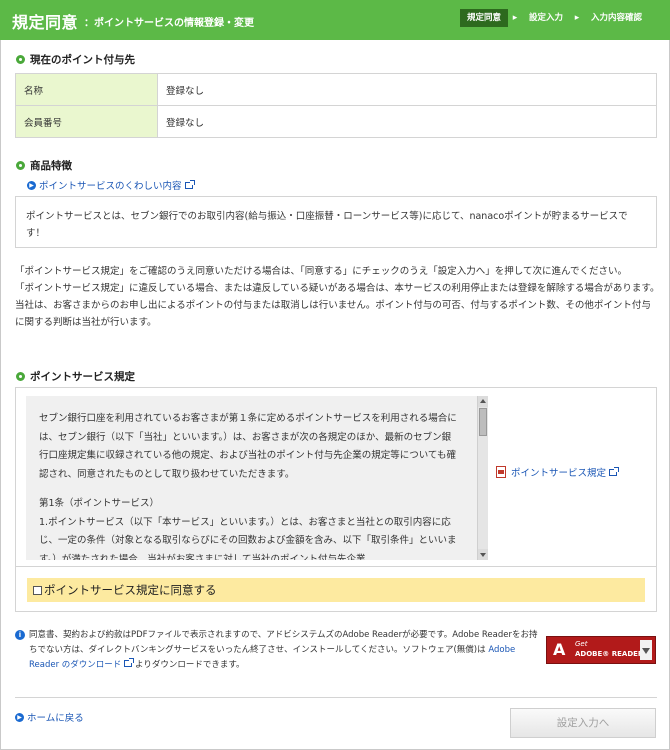 Image resolution: width=670 pixels, height=750 pixels. I want to click on page-subtitle: ：ポイントサービスの情報登録・変更, so click(169, 23).